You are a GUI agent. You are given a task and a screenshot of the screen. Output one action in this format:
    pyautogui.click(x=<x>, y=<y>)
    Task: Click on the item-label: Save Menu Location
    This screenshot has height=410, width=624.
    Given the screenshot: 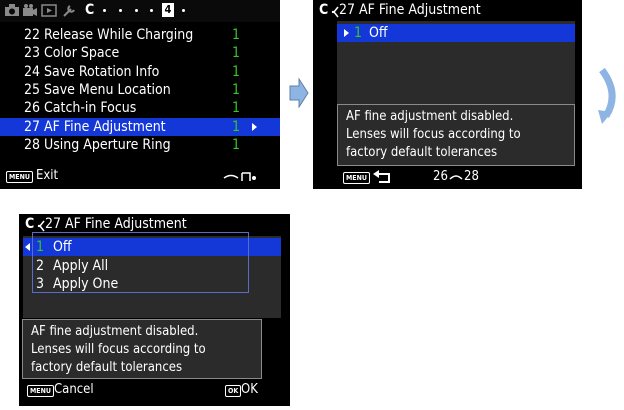 What is the action you would take?
    pyautogui.click(x=107, y=90)
    